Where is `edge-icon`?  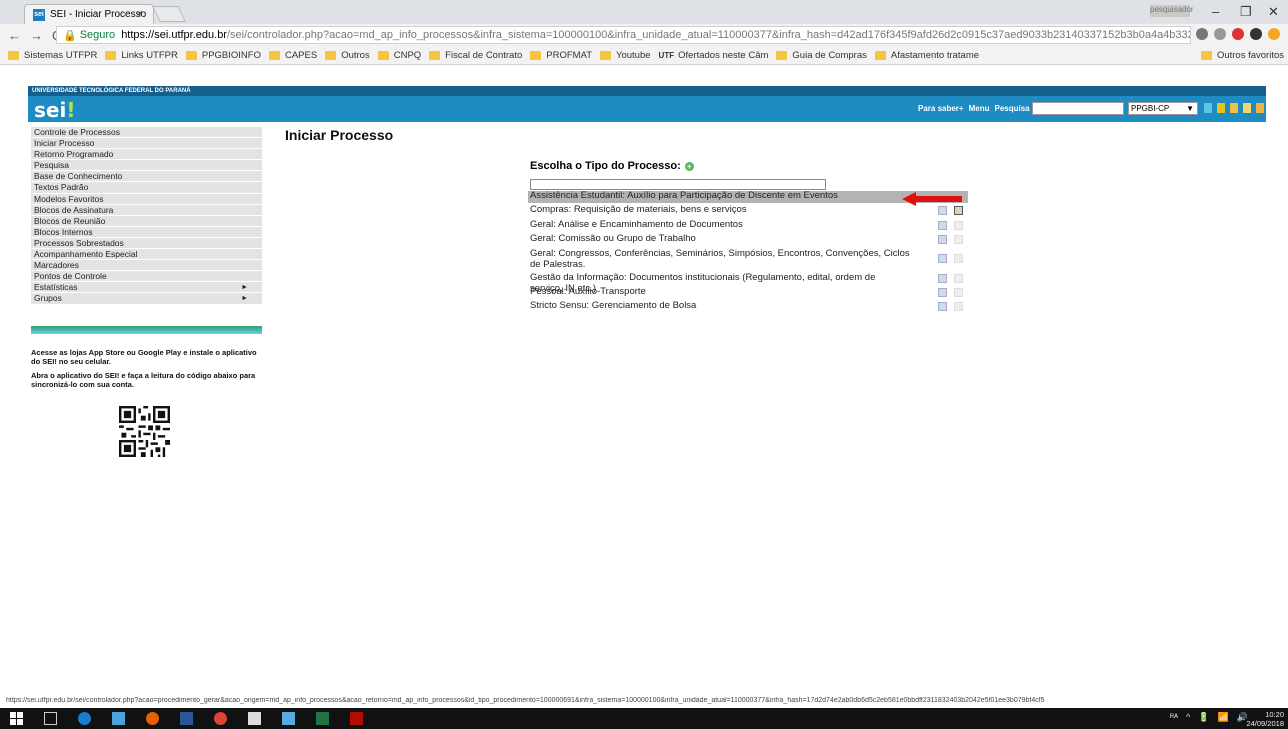 edge-icon is located at coordinates (84, 718).